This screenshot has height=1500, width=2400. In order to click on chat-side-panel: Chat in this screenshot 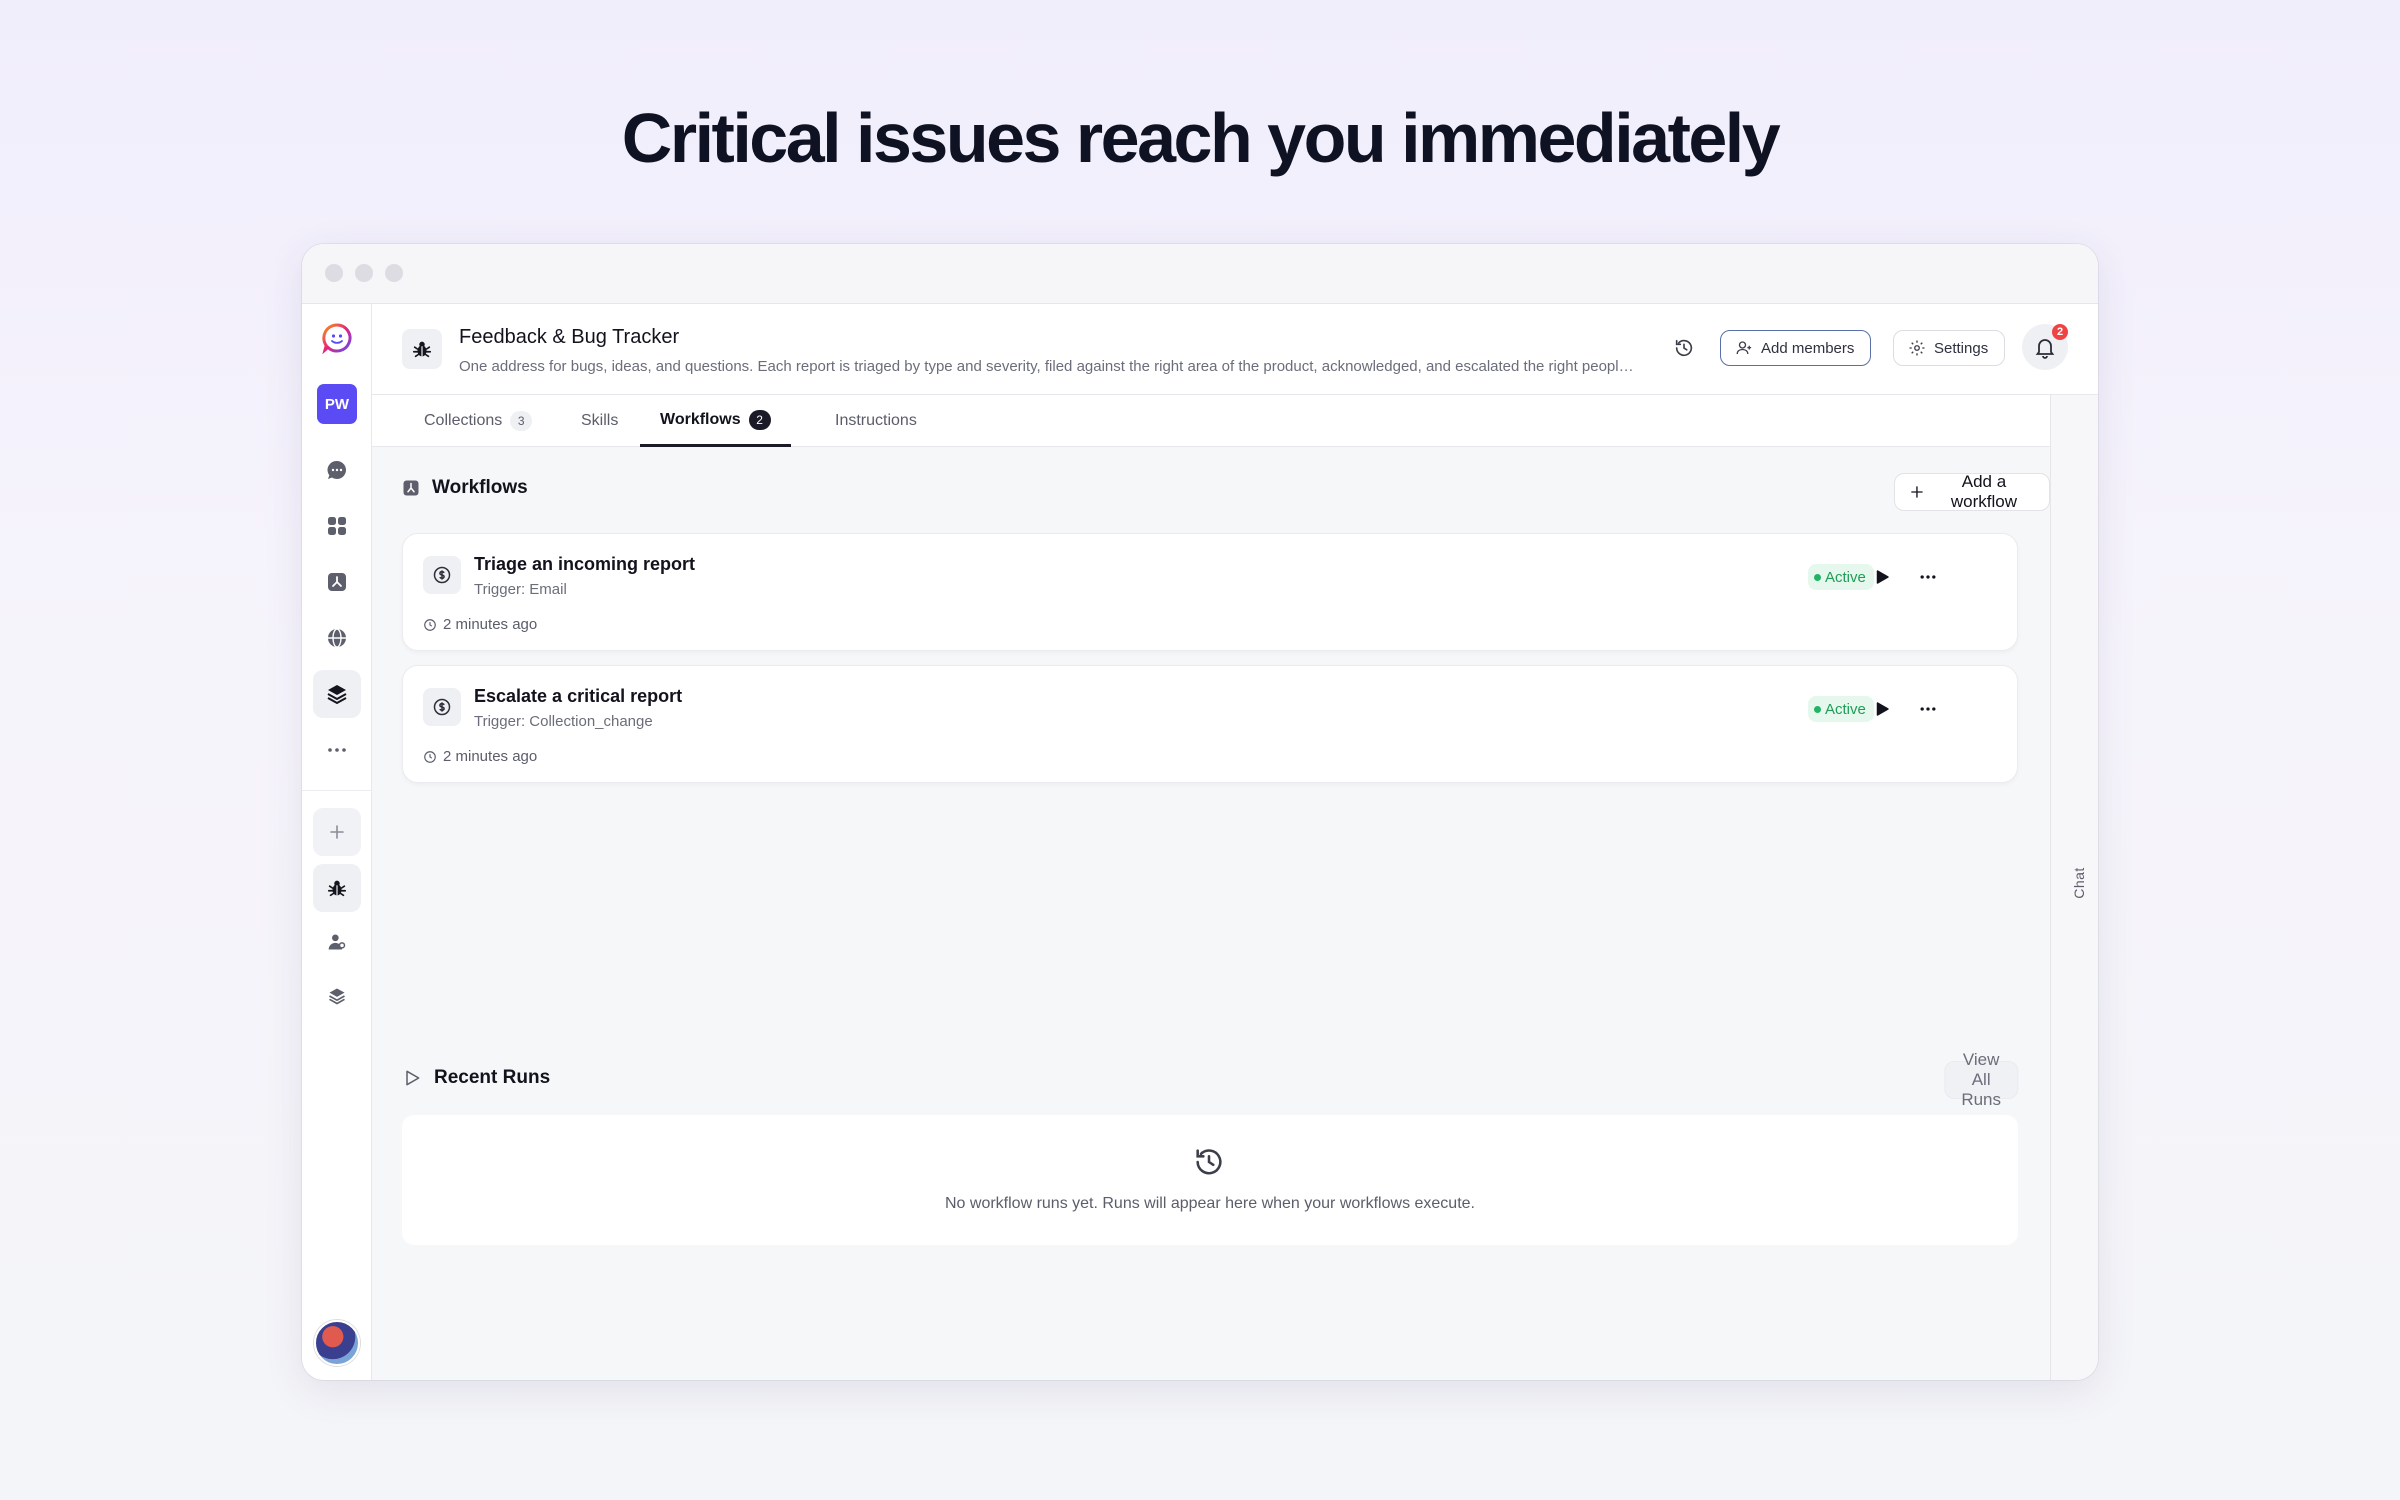, I will do `click(2074, 887)`.